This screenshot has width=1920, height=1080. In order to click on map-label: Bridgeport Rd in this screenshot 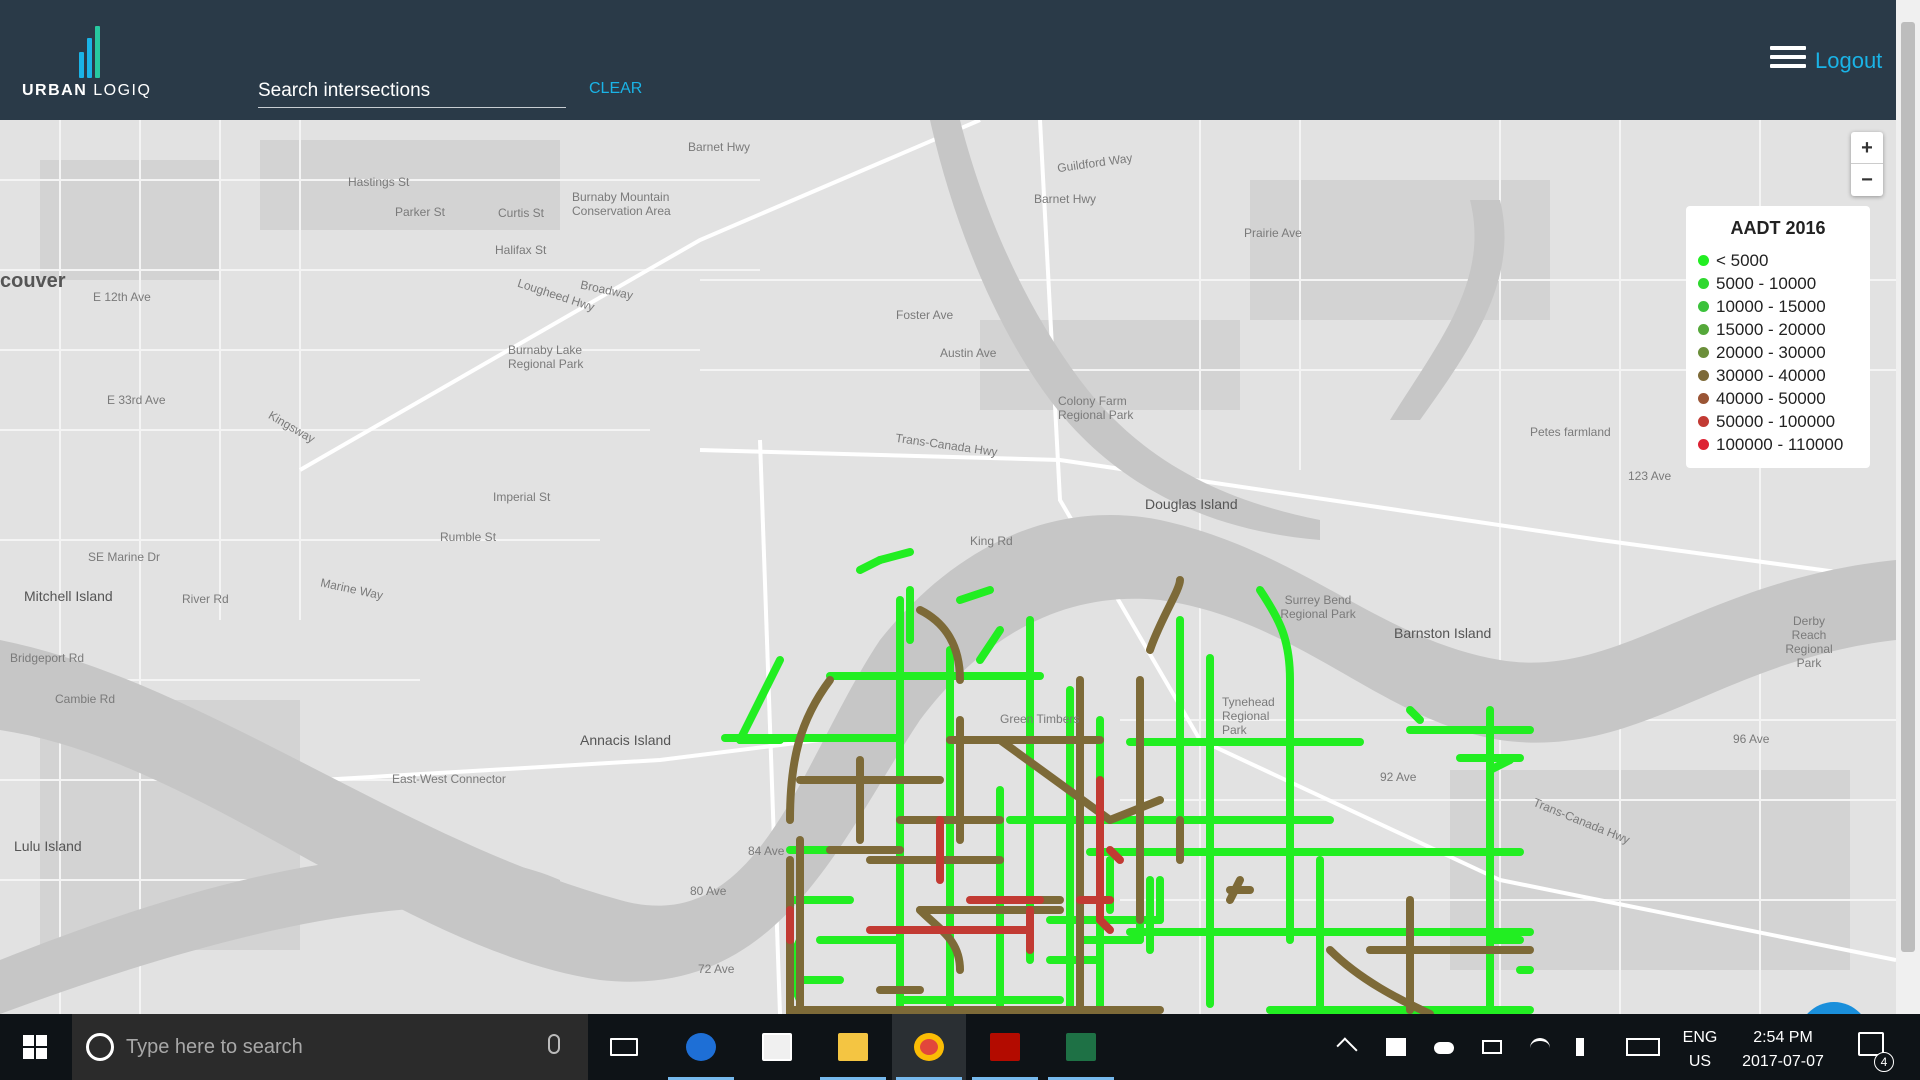, I will do `click(47, 658)`.